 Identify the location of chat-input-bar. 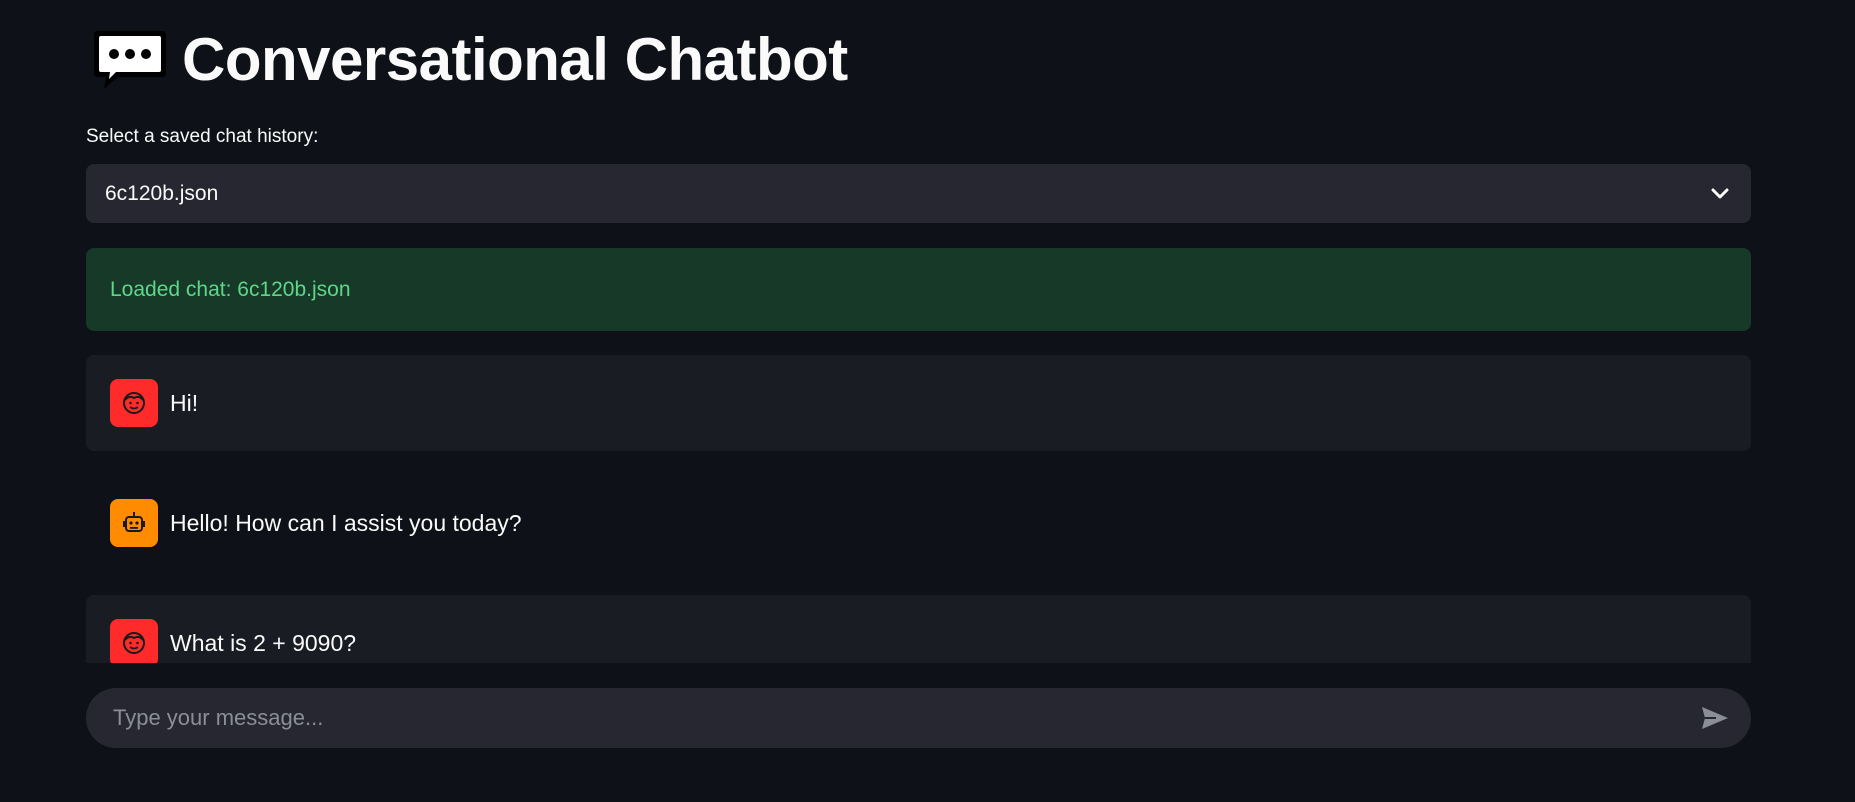
(918, 718).